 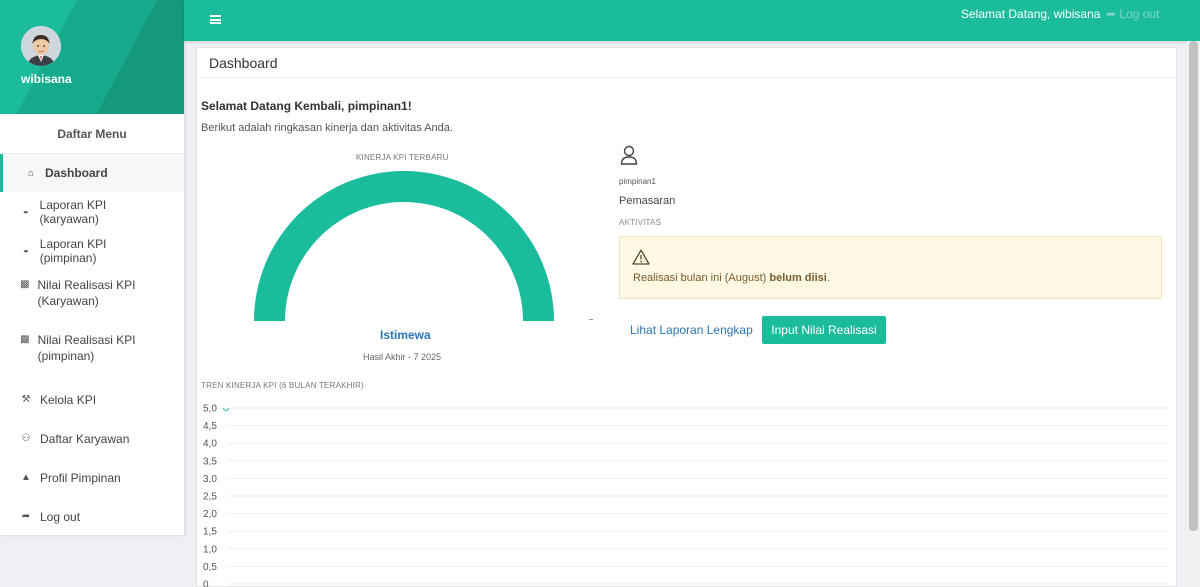 I want to click on y-tick-label: 4,0, so click(x=210, y=444).